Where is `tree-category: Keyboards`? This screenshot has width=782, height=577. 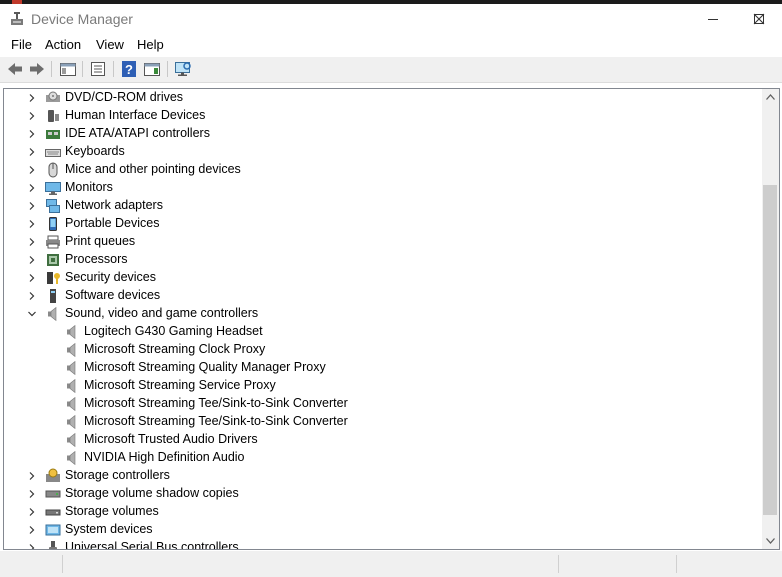 tree-category: Keyboards is located at coordinates (381, 152).